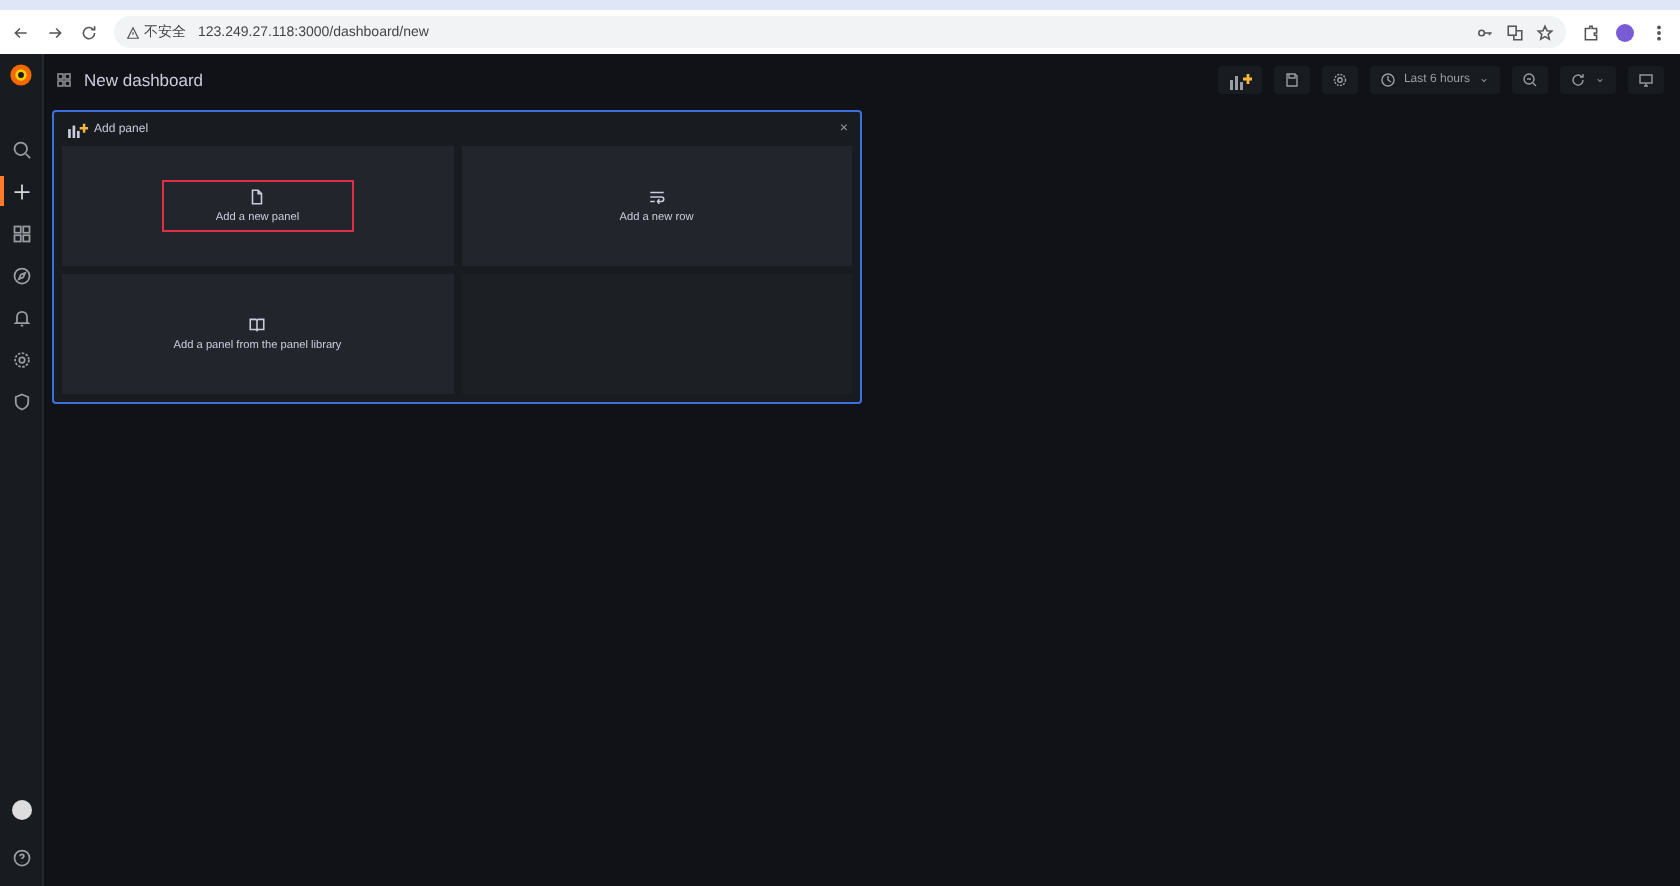 Image resolution: width=1680 pixels, height=886 pixels. What do you see at coordinates (1387, 80) in the screenshot?
I see `clock-icon` at bounding box center [1387, 80].